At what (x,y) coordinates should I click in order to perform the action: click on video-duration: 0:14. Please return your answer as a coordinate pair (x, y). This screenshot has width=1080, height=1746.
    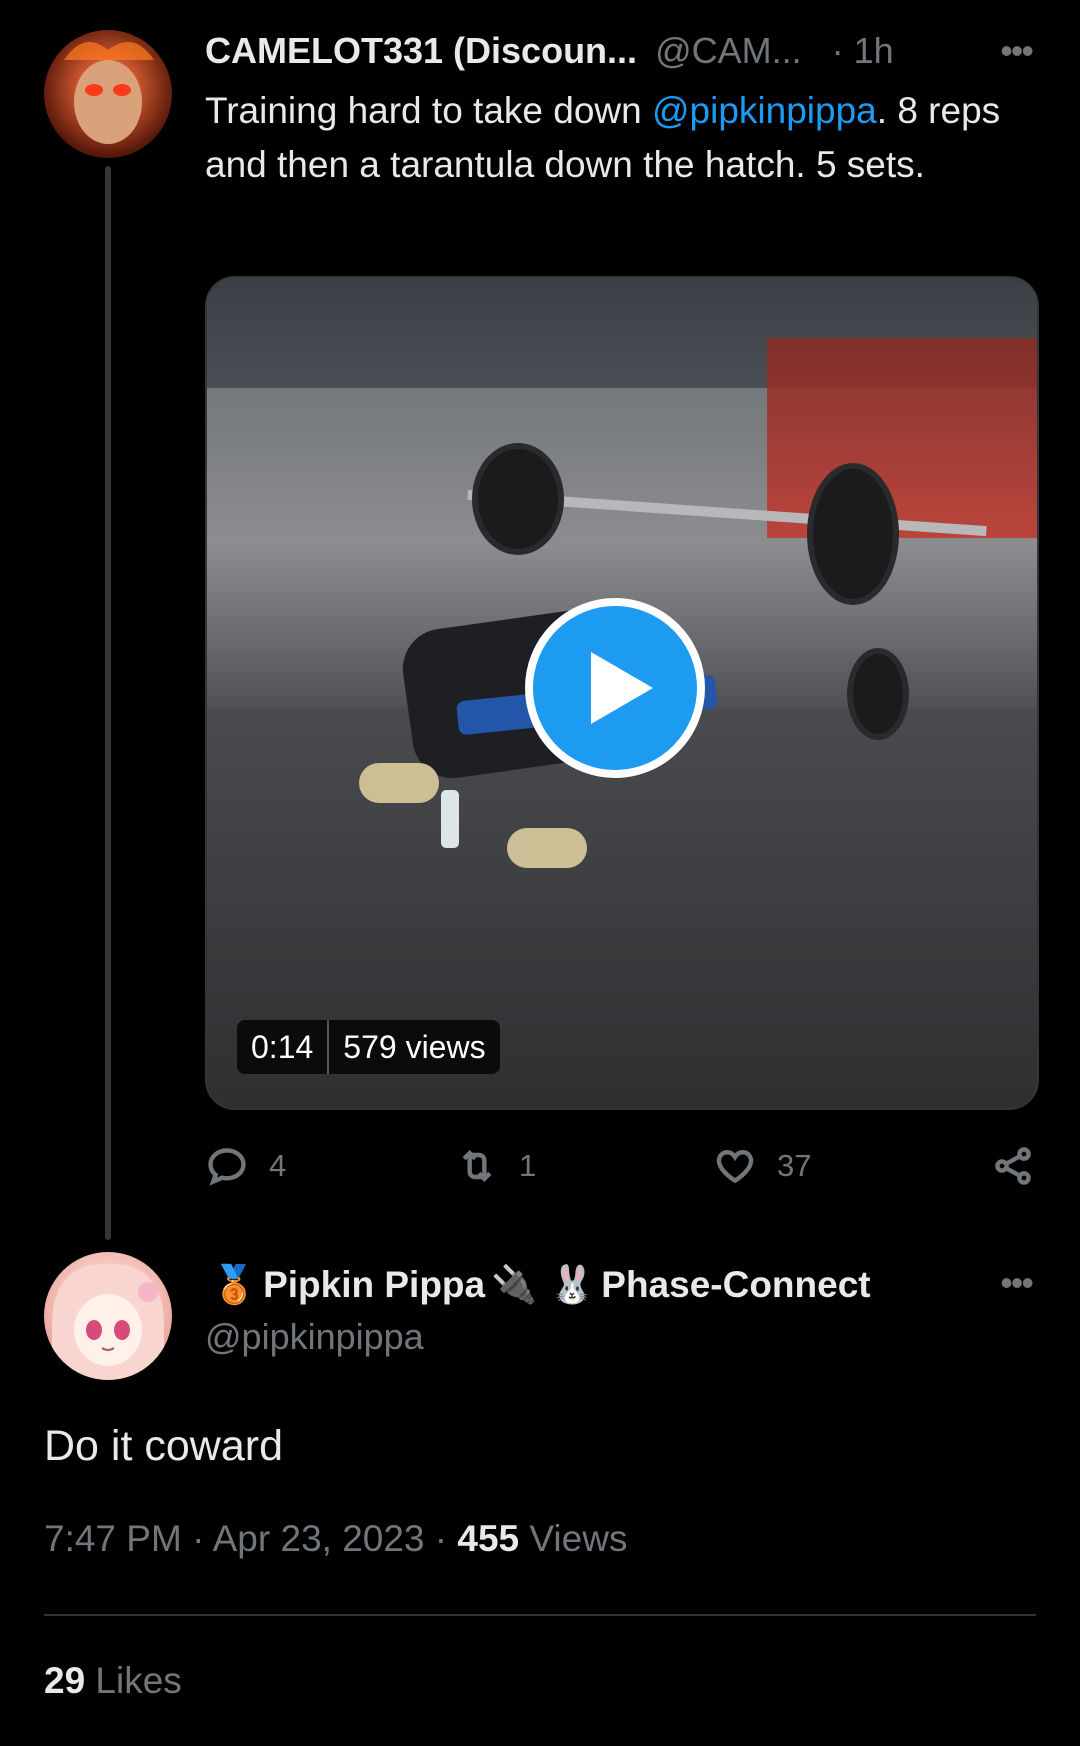
    Looking at the image, I should click on (282, 1046).